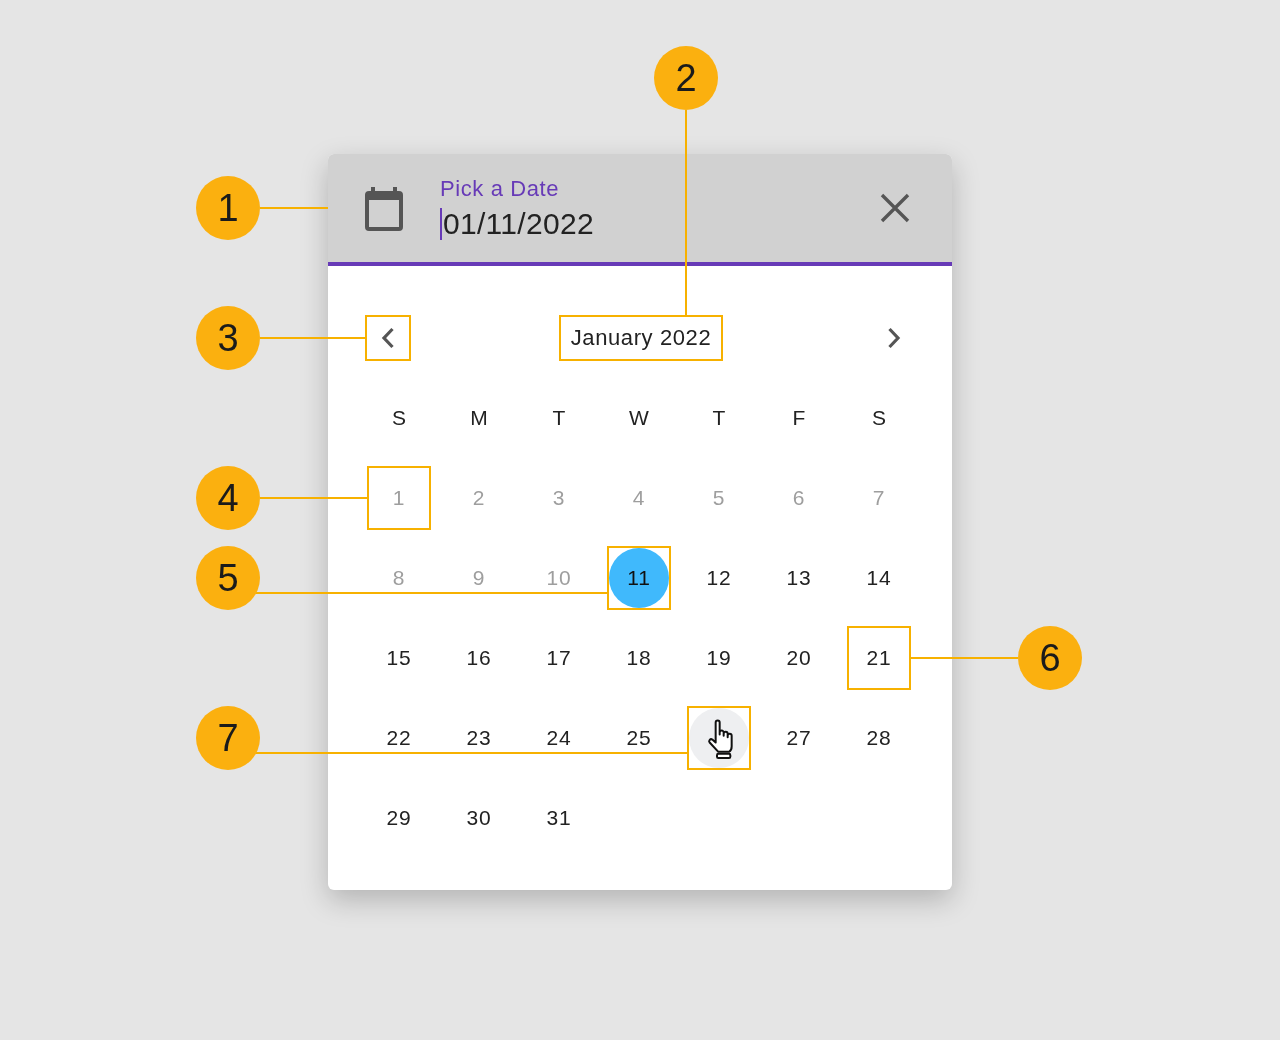 The width and height of the screenshot is (1280, 1040). Describe the element at coordinates (1050, 658) in the screenshot. I see `callout-number: 6` at that location.